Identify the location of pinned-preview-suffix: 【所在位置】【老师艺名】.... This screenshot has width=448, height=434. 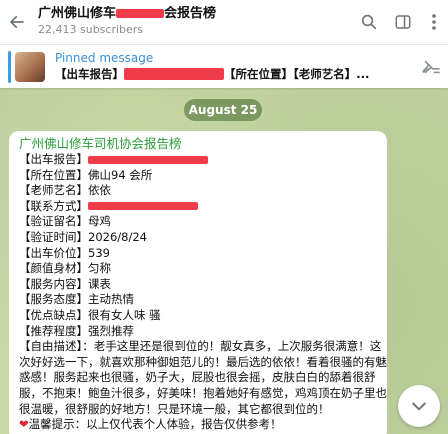
(297, 73).